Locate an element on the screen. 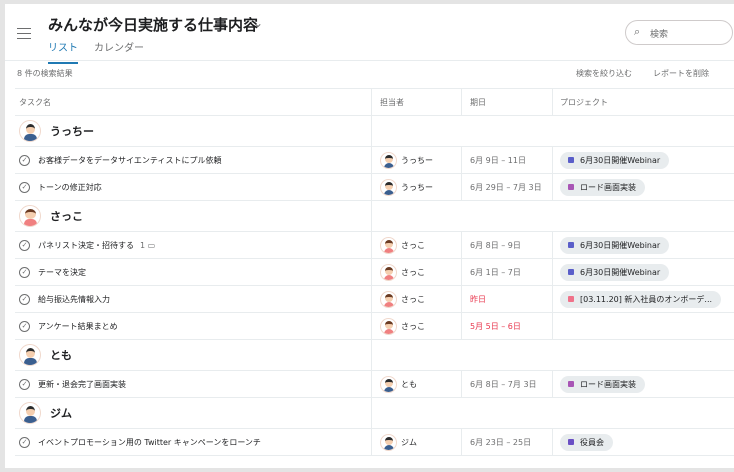 The width and height of the screenshot is (734, 472). column-assignee: 担当者 is located at coordinates (416, 102).